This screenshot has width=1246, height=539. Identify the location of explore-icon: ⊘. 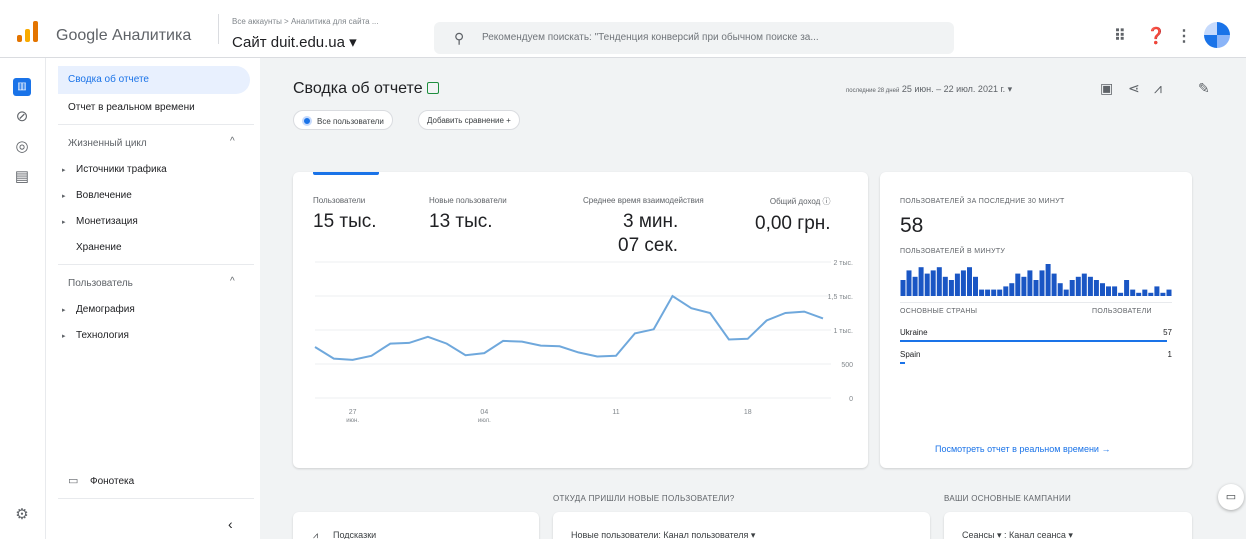
(22, 117).